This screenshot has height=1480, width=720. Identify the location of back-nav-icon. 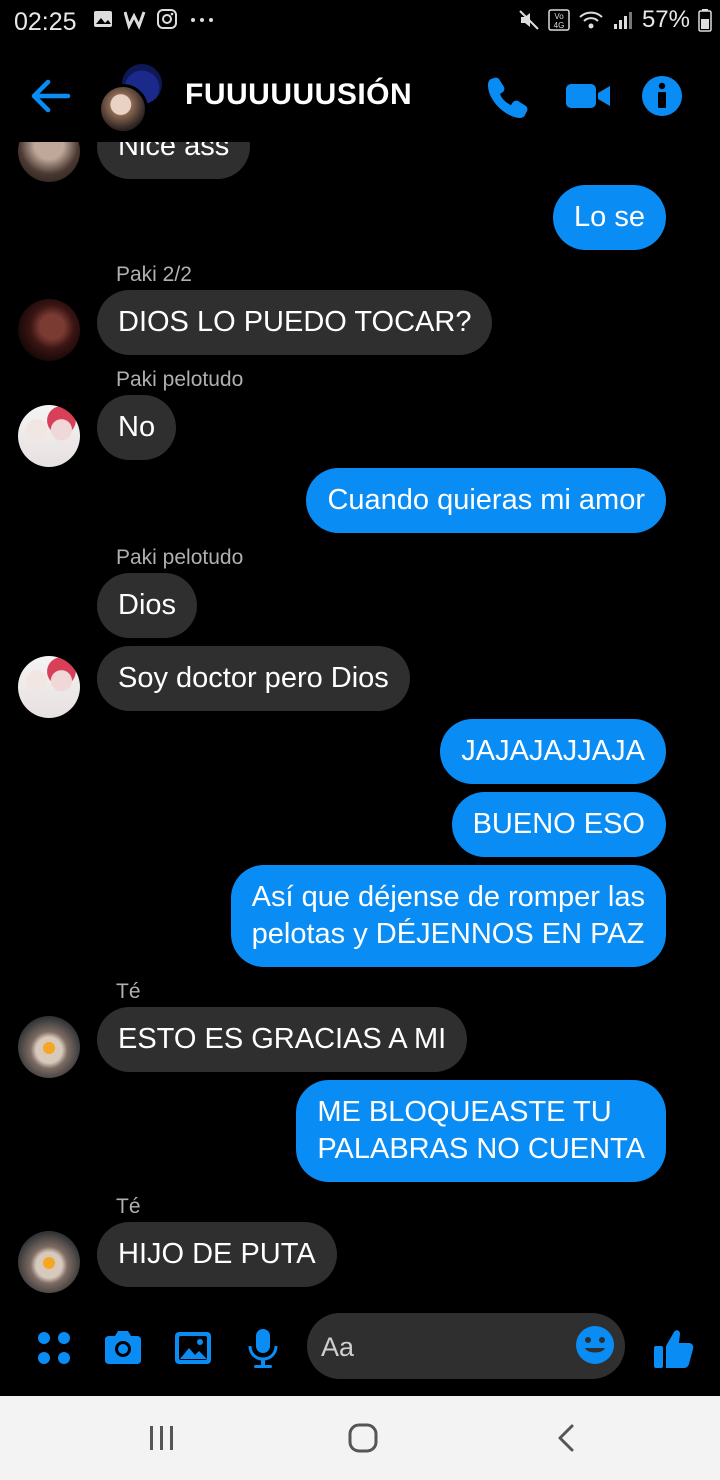
(566, 1438).